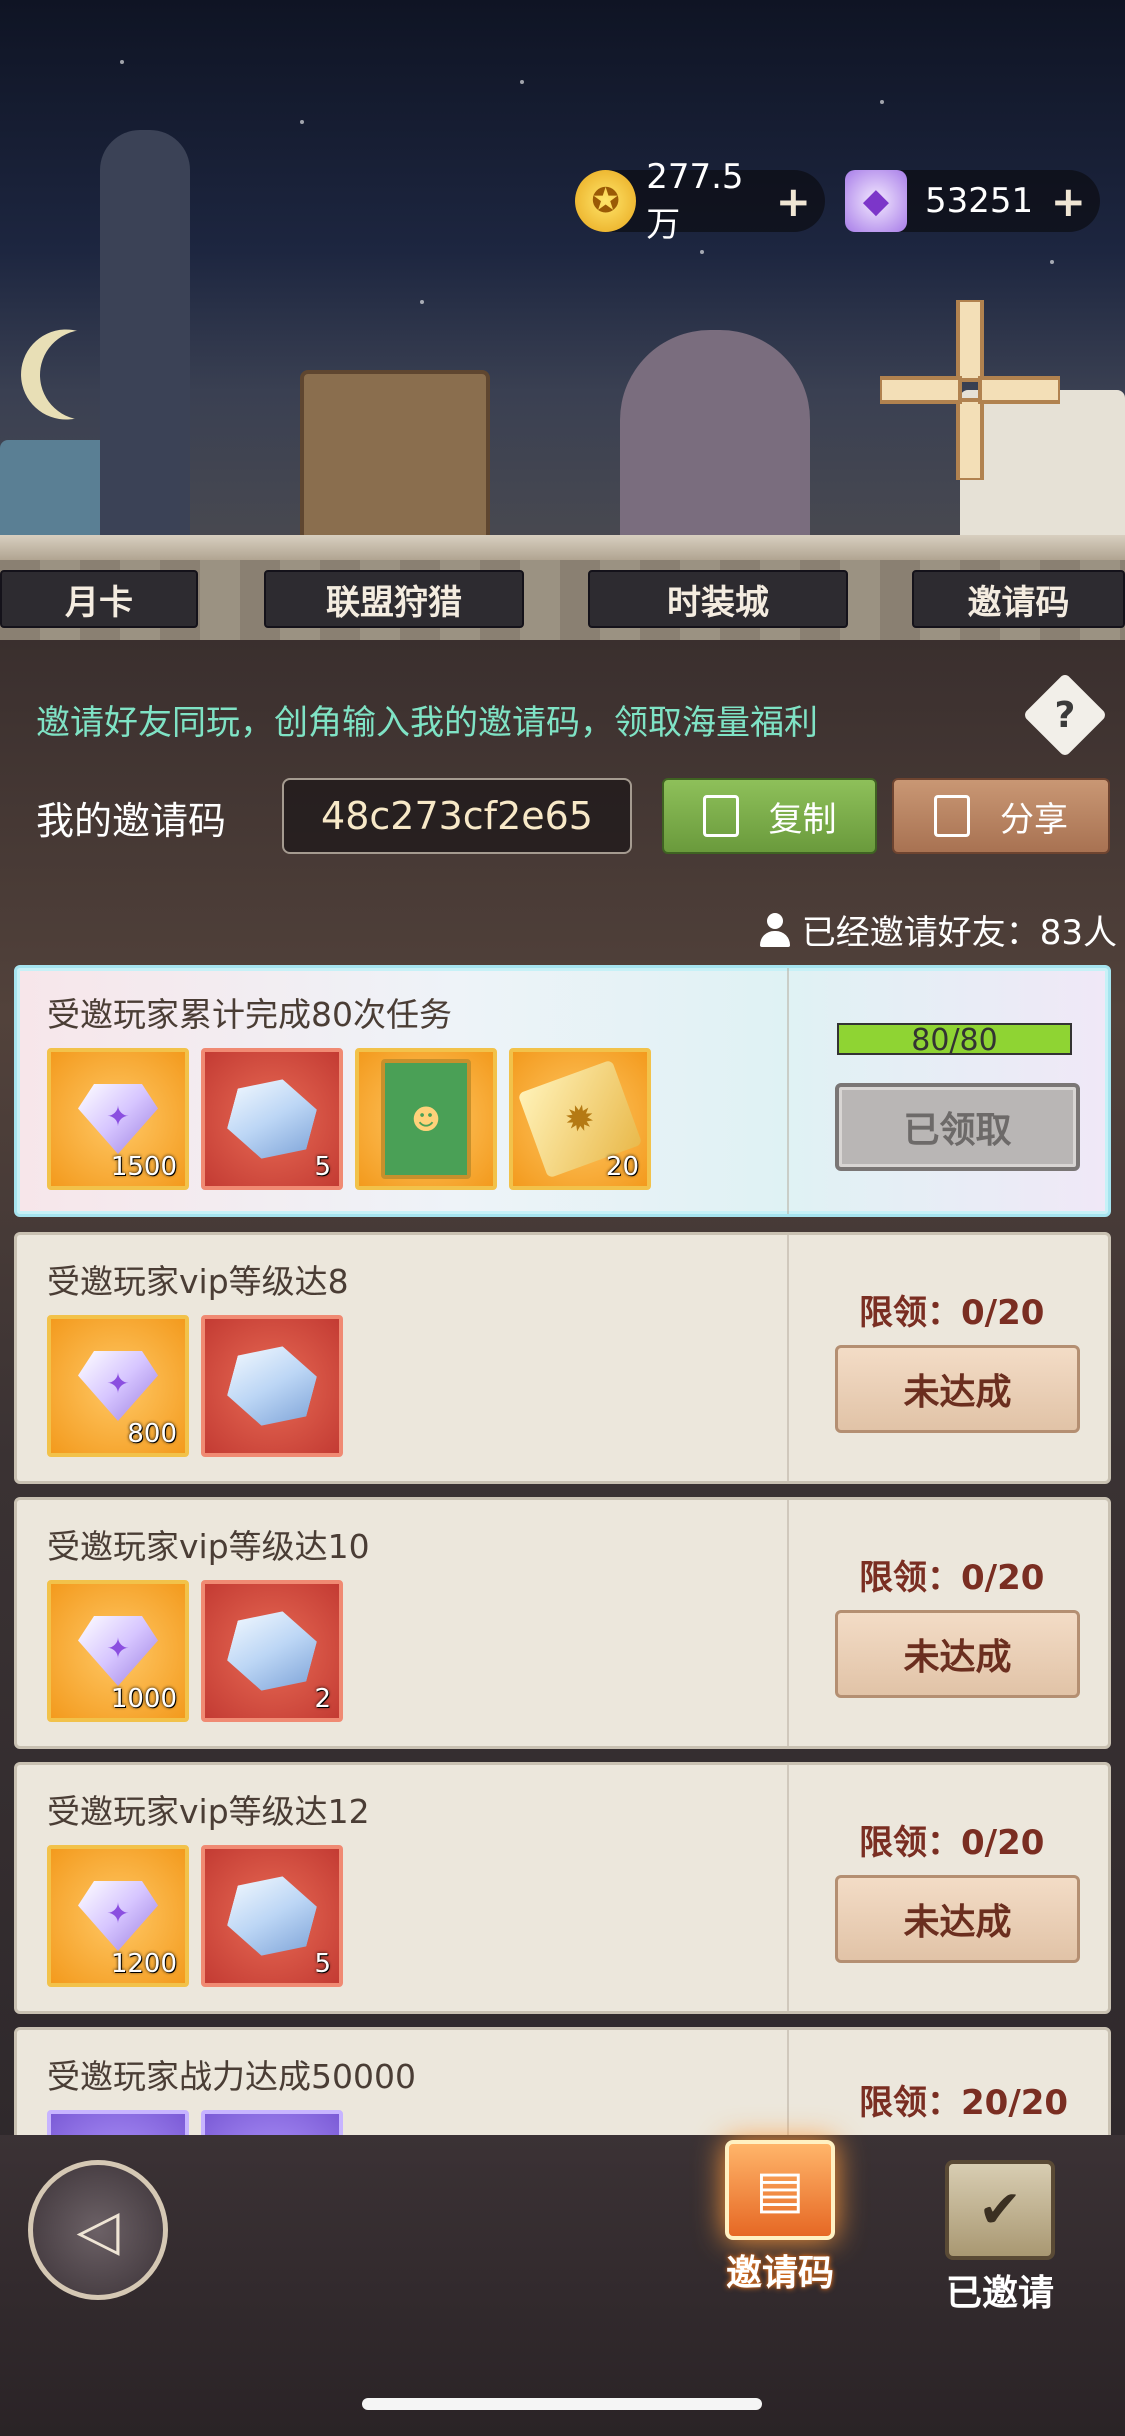  What do you see at coordinates (562, 2285) in the screenshot?
I see `bottom-nav: ◁ ▤ 邀请码 ✔ 已邀请` at bounding box center [562, 2285].